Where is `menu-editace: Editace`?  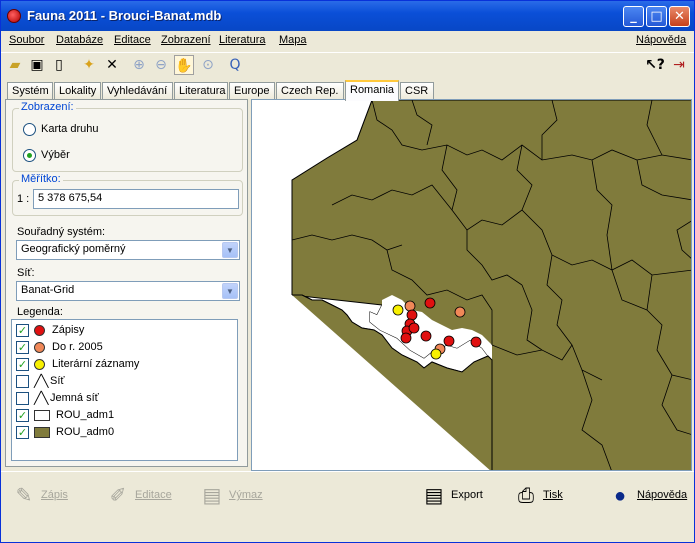
menu-editace: Editace is located at coordinates (132, 40).